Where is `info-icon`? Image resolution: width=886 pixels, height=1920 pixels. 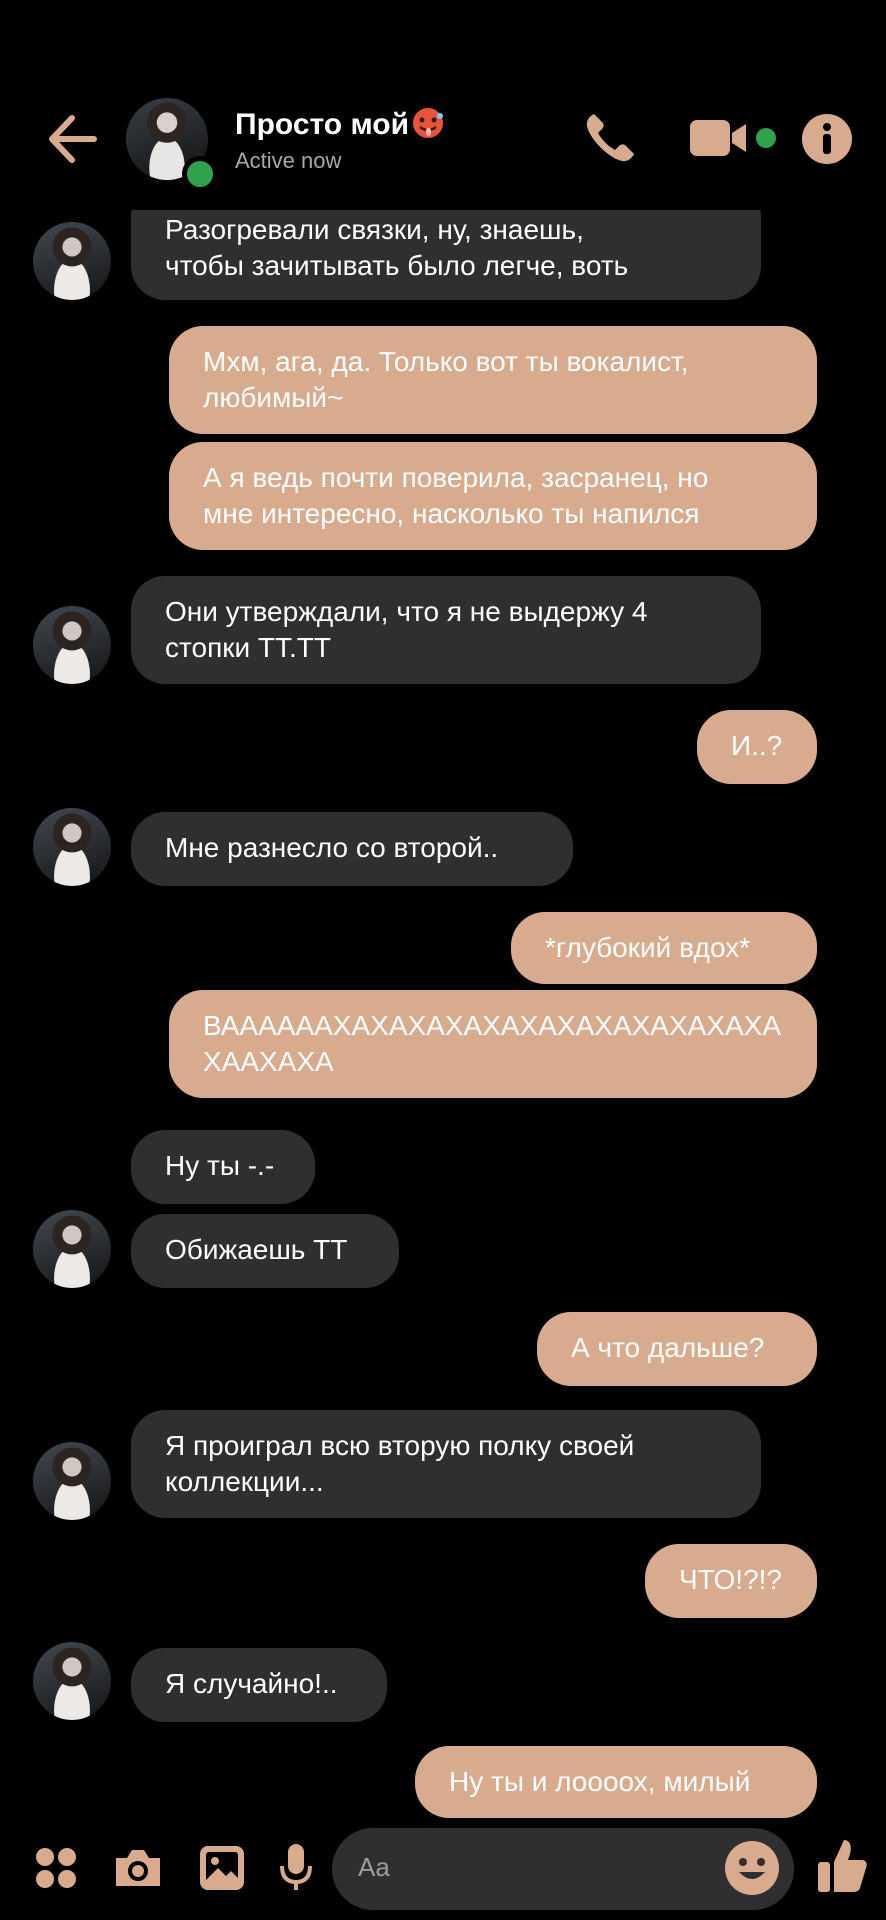
info-icon is located at coordinates (827, 139).